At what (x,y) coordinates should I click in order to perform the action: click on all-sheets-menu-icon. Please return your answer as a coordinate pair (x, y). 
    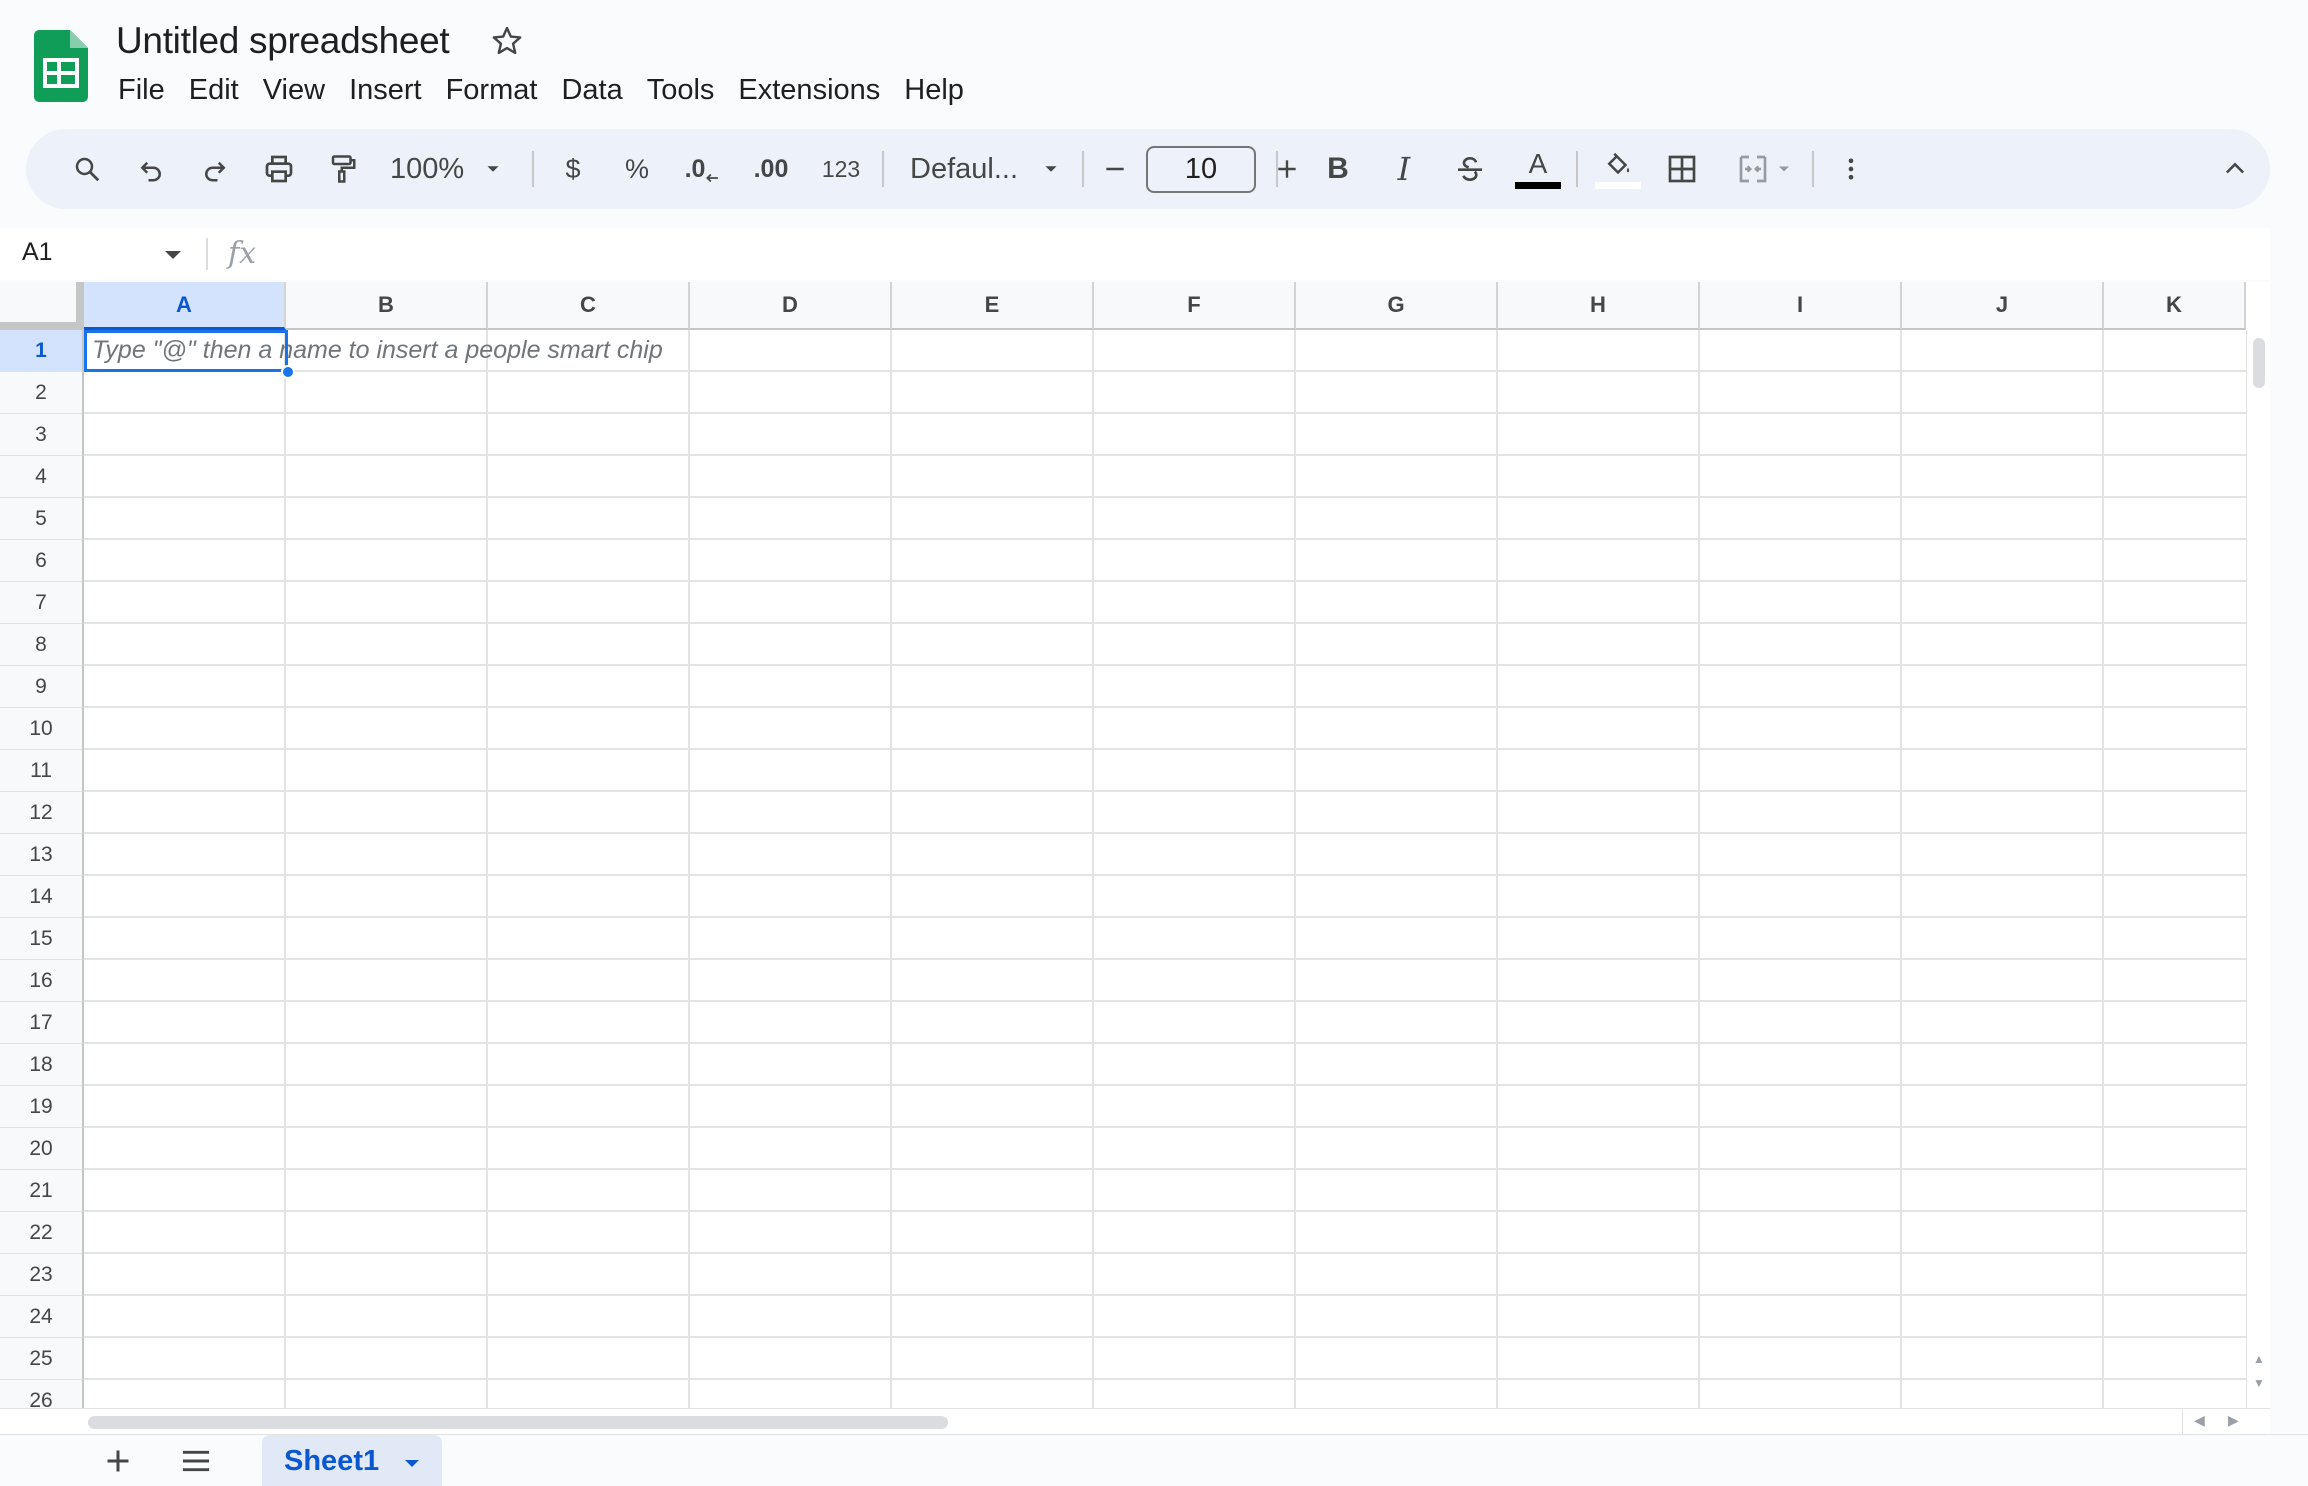
    Looking at the image, I should click on (196, 1461).